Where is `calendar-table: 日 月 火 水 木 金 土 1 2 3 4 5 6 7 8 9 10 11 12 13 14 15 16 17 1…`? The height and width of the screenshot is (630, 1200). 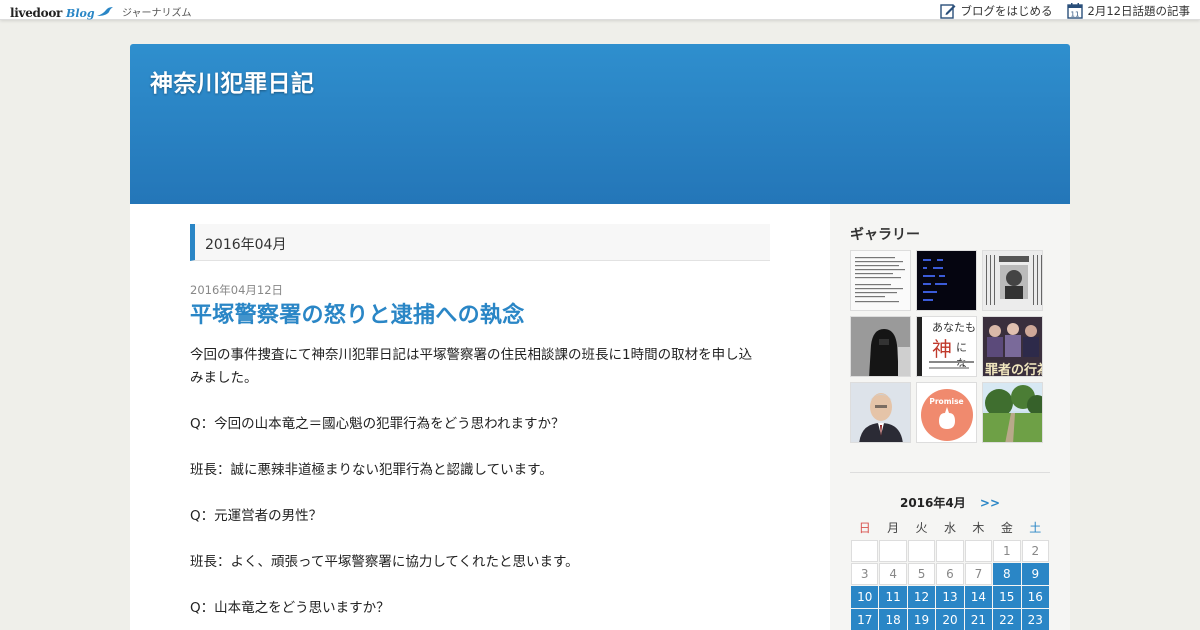 calendar-table: 日 月 火 水 木 金 土 1 2 3 4 5 6 7 8 9 10 11 12 13 14 15 16 17 1… is located at coordinates (950, 572).